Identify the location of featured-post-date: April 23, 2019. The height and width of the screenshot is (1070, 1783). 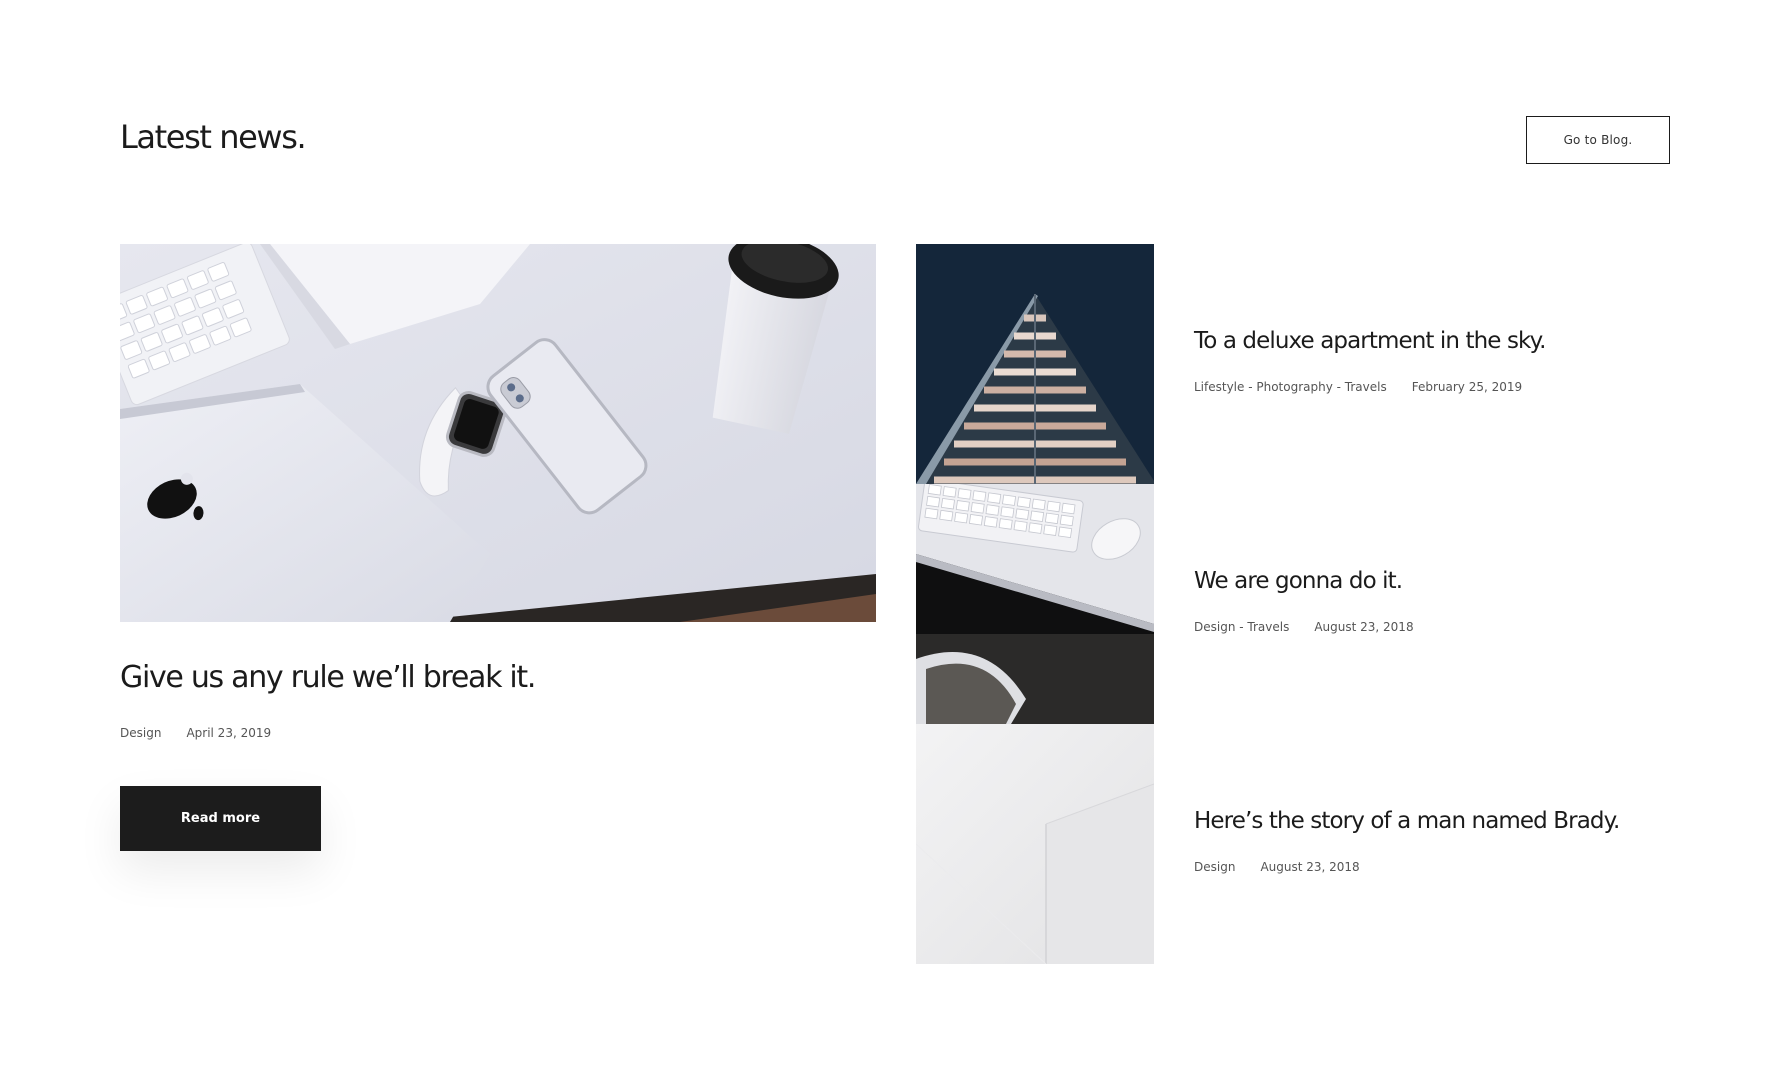
(229, 733).